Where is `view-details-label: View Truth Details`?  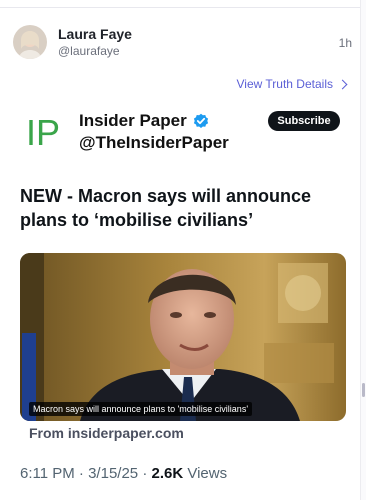 view-details-label: View Truth Details is located at coordinates (285, 84).